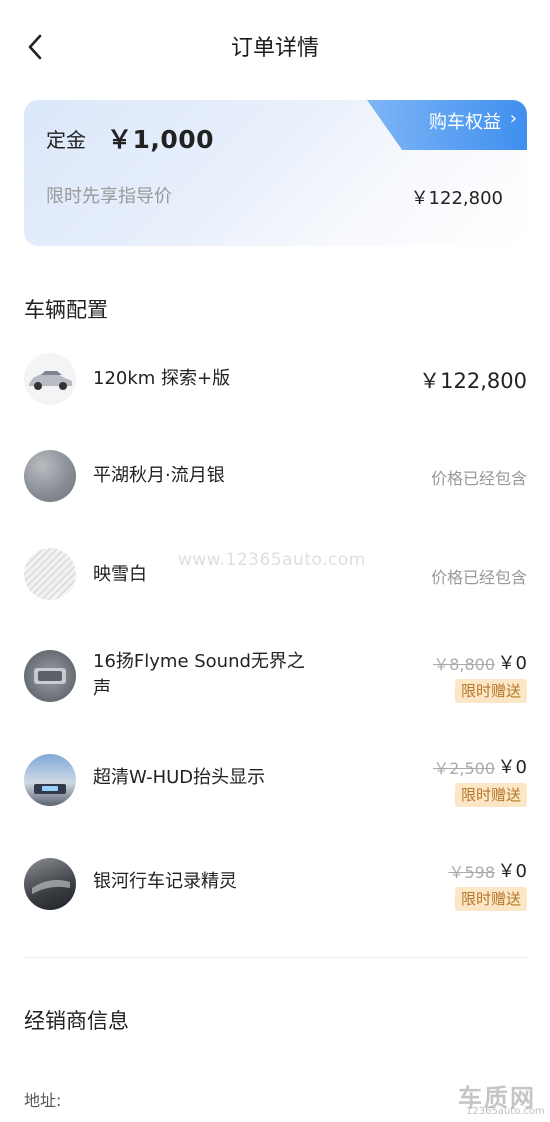 This screenshot has width=550, height=1122. What do you see at coordinates (50, 476) in the screenshot?
I see `paint-swatch` at bounding box center [50, 476].